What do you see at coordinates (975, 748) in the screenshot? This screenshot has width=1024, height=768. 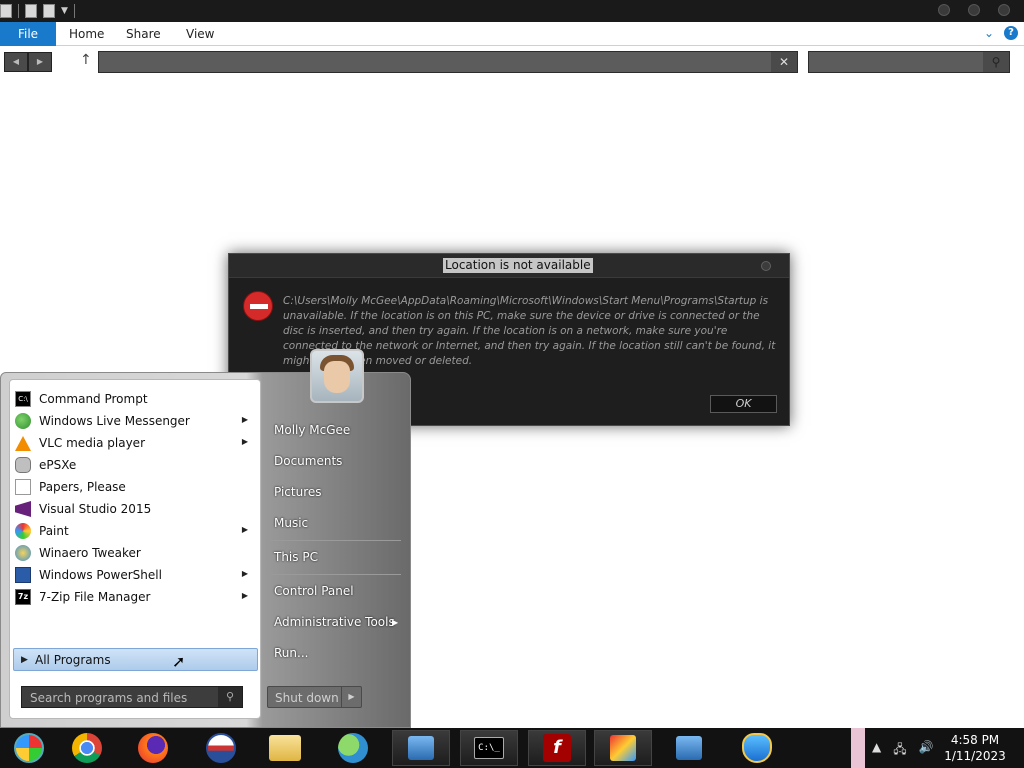 I see `system-clock: 4:58 PM 1/11/2023` at bounding box center [975, 748].